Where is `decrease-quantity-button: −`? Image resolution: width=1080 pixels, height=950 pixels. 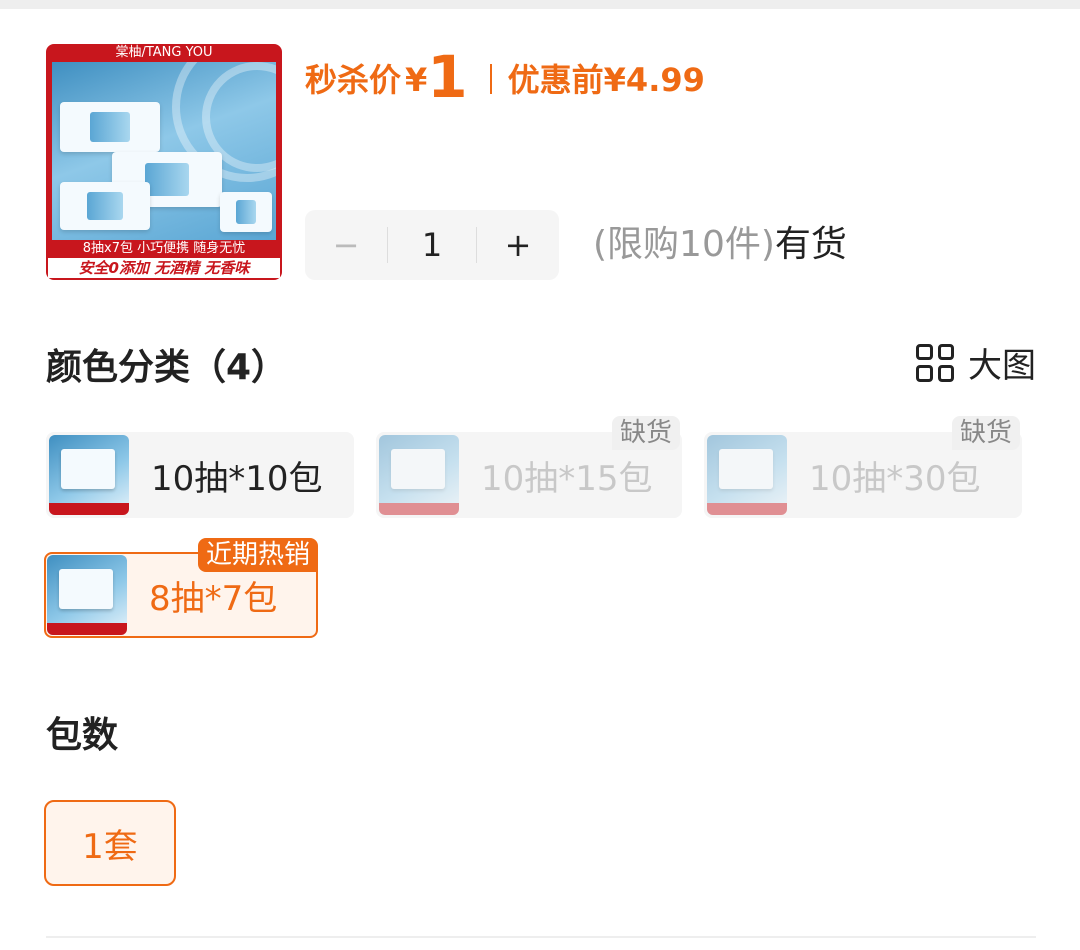 decrease-quantity-button: − is located at coordinates (346, 245).